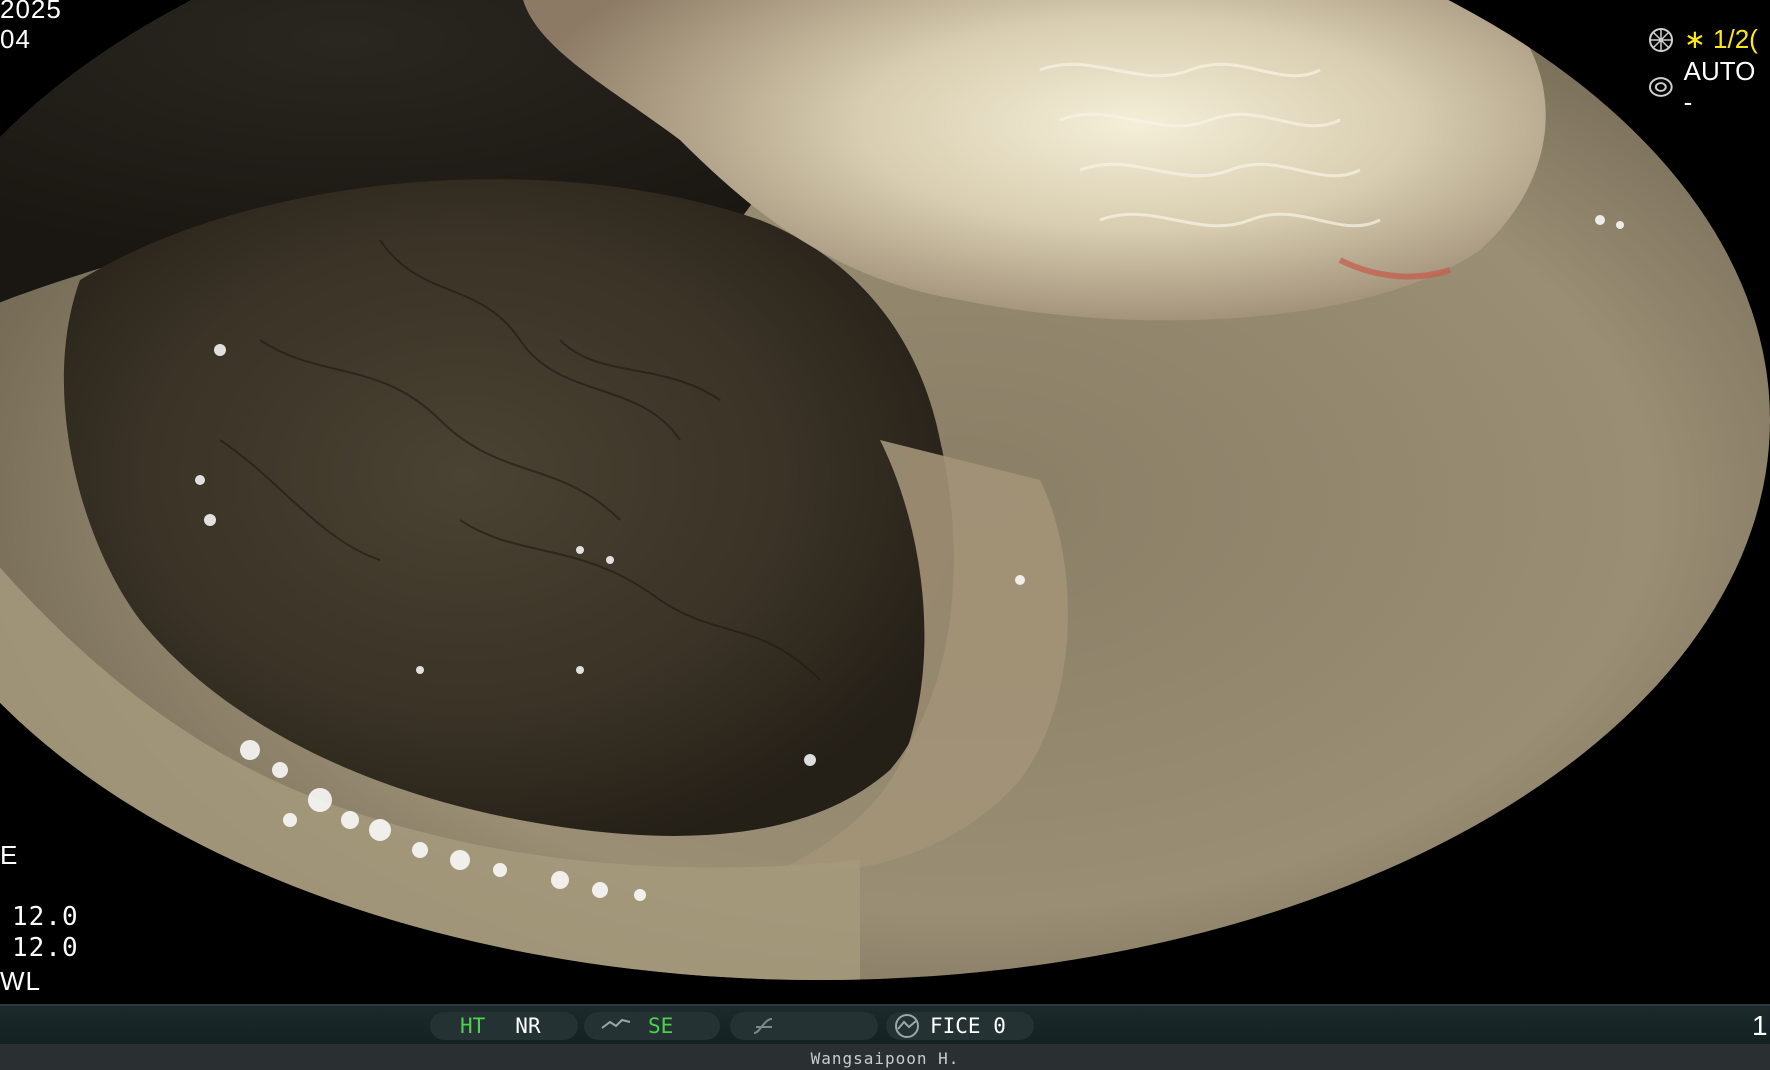 Image resolution: width=1770 pixels, height=1070 pixels. What do you see at coordinates (763, 1026) in the screenshot?
I see `curve-icon` at bounding box center [763, 1026].